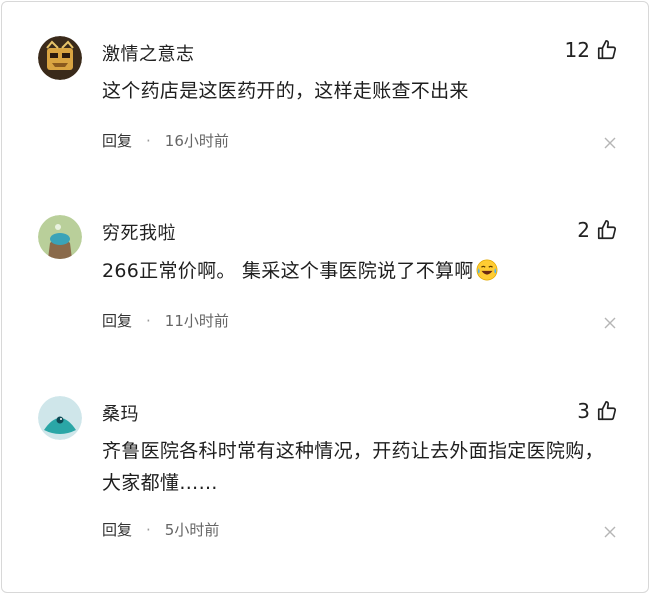  What do you see at coordinates (120, 413) in the screenshot?
I see `username: 桑玛` at bounding box center [120, 413].